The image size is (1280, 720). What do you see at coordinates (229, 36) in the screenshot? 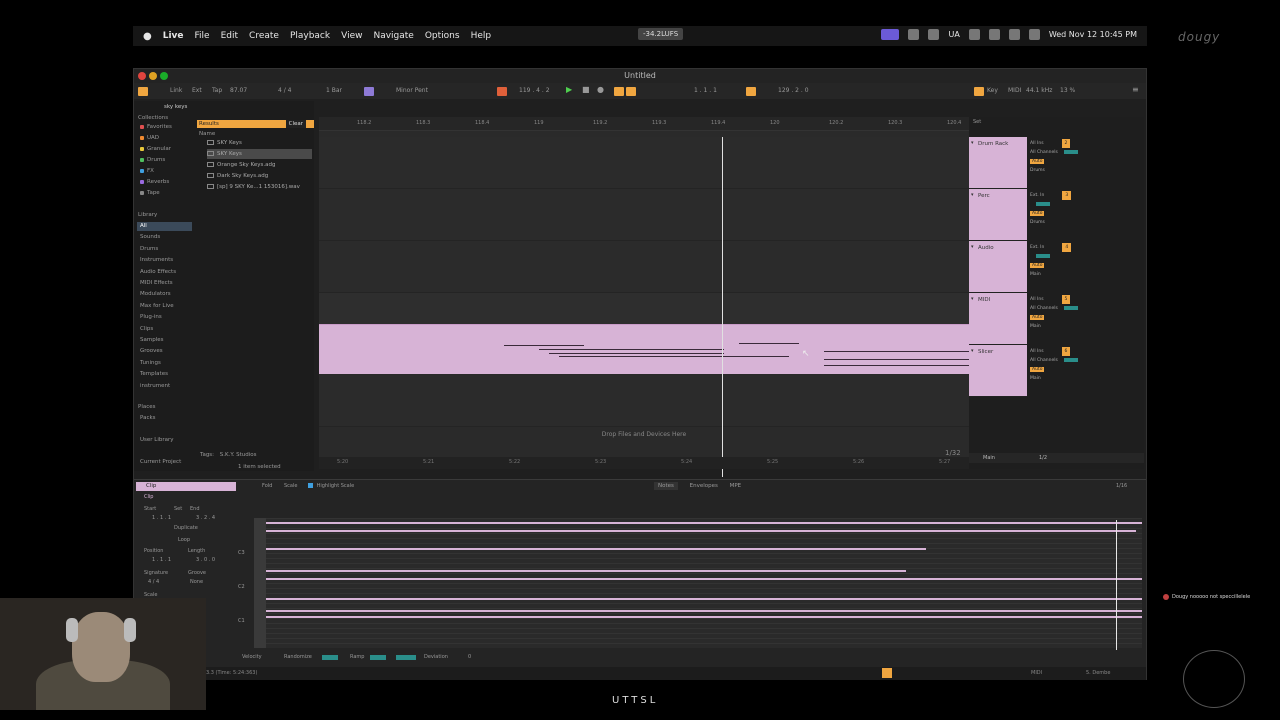
I see `menu-edit: Edit` at bounding box center [229, 36].